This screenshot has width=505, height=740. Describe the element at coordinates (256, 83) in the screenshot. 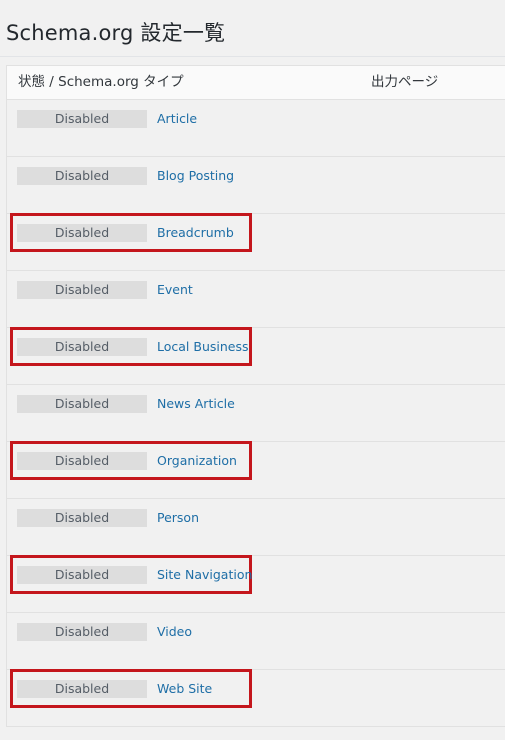

I see `table-header: 状態 / Schema.org タイプ 出力ページ` at that location.